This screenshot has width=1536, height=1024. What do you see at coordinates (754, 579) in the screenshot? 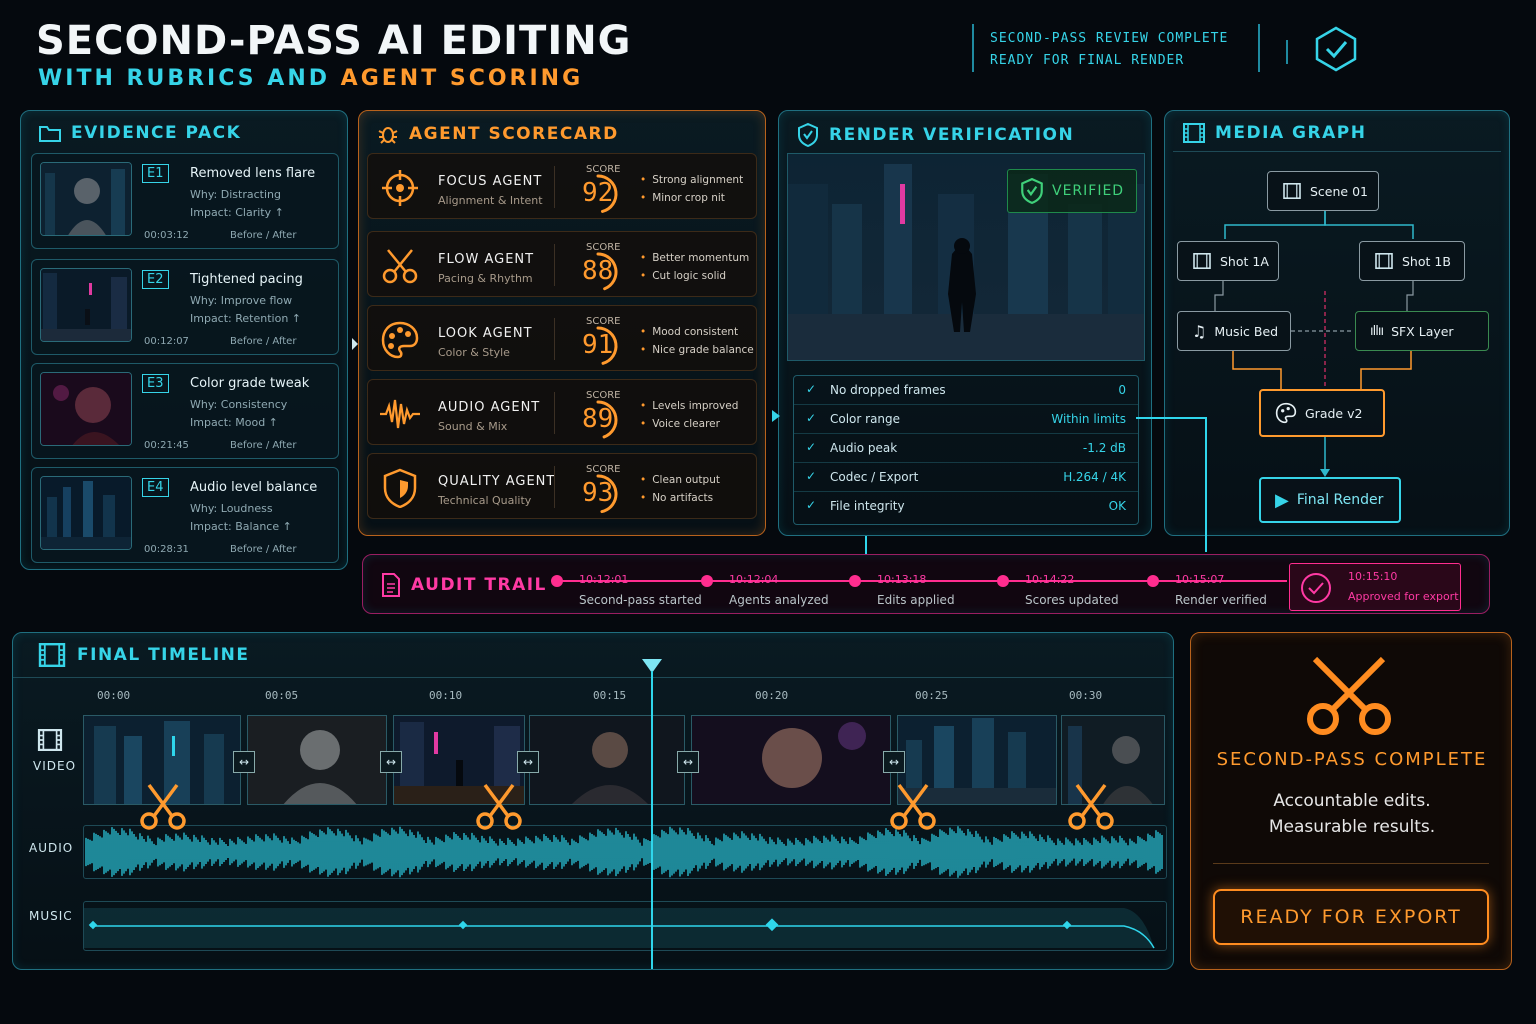
I see `audit-time: 10:12:04` at bounding box center [754, 579].